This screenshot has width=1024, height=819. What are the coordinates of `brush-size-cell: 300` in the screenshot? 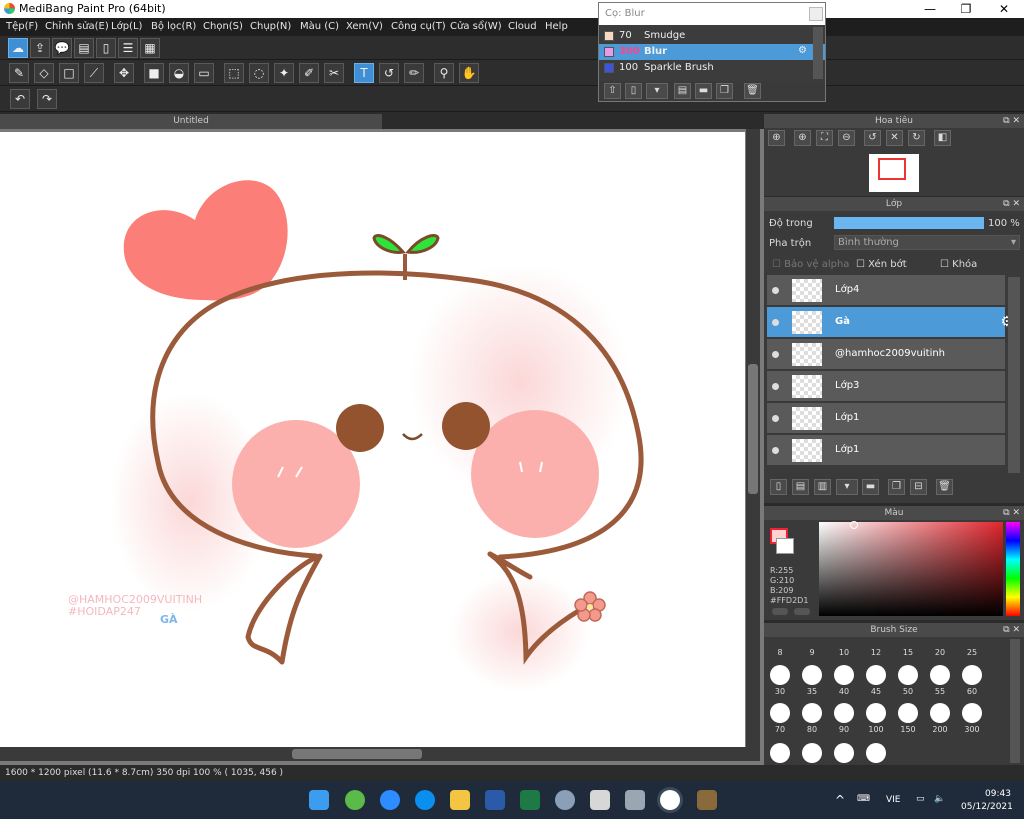 It's located at (972, 718).